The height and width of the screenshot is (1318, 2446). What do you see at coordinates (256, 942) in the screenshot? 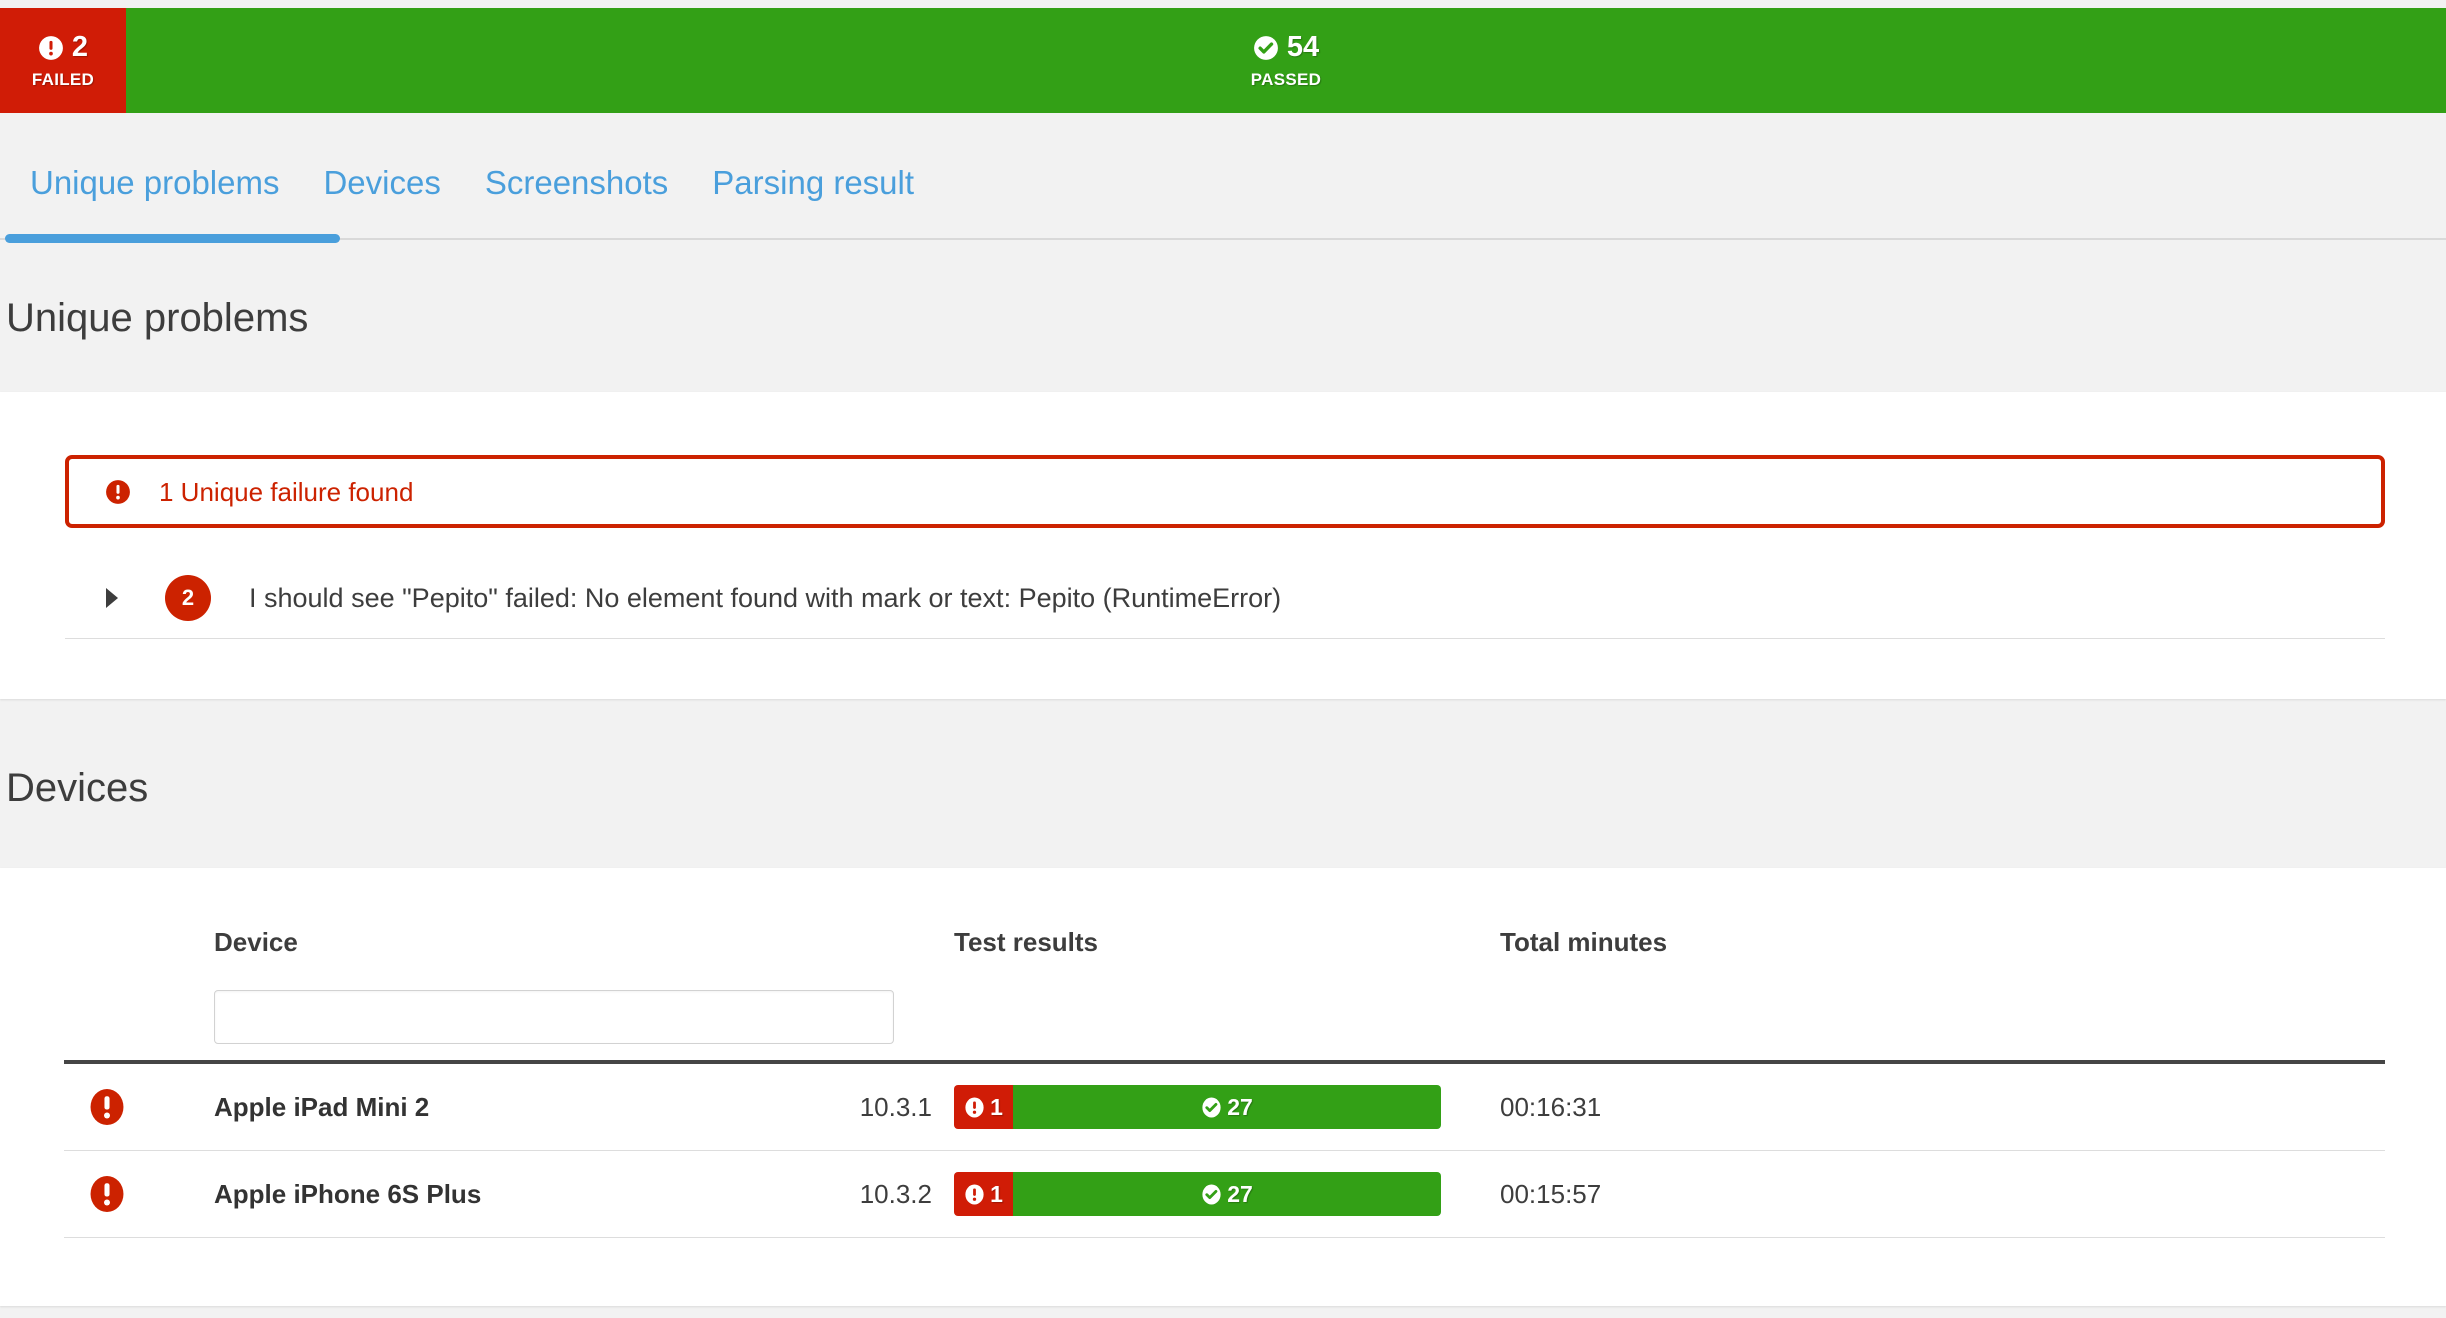
I see `column-header-device: Device` at bounding box center [256, 942].